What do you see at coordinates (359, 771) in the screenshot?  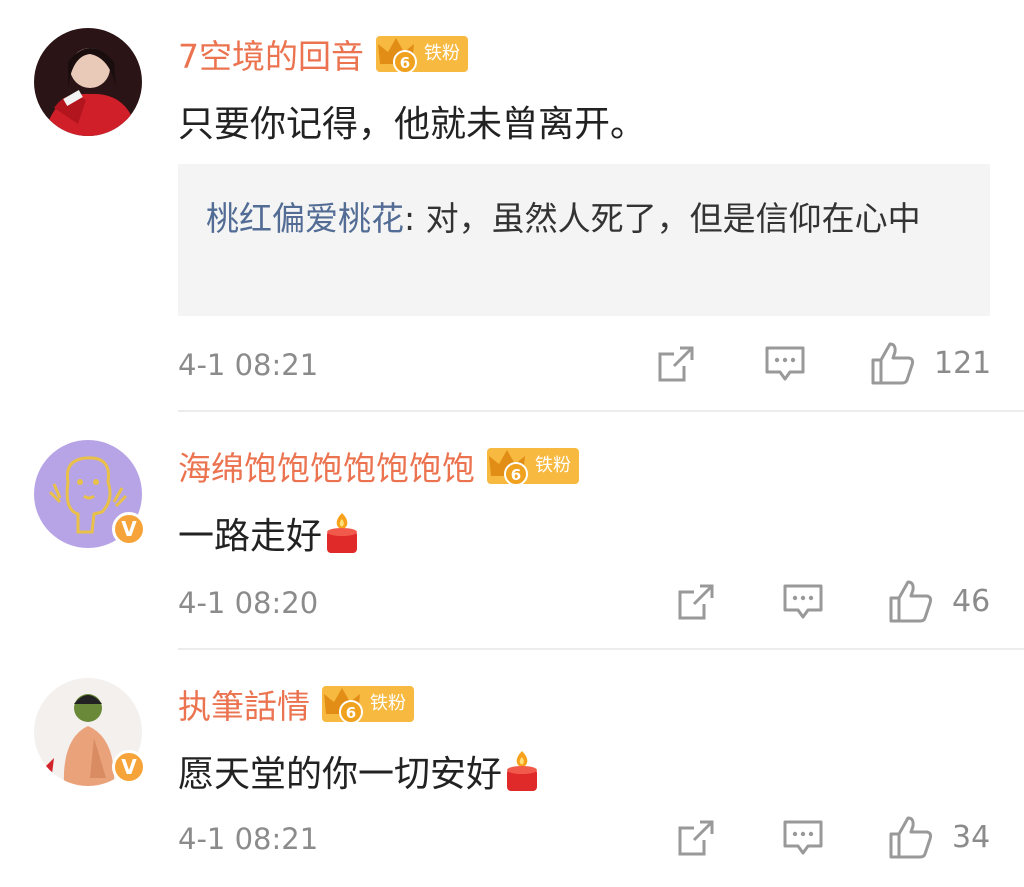 I see `comment-text: 愿天堂的你一切安好` at bounding box center [359, 771].